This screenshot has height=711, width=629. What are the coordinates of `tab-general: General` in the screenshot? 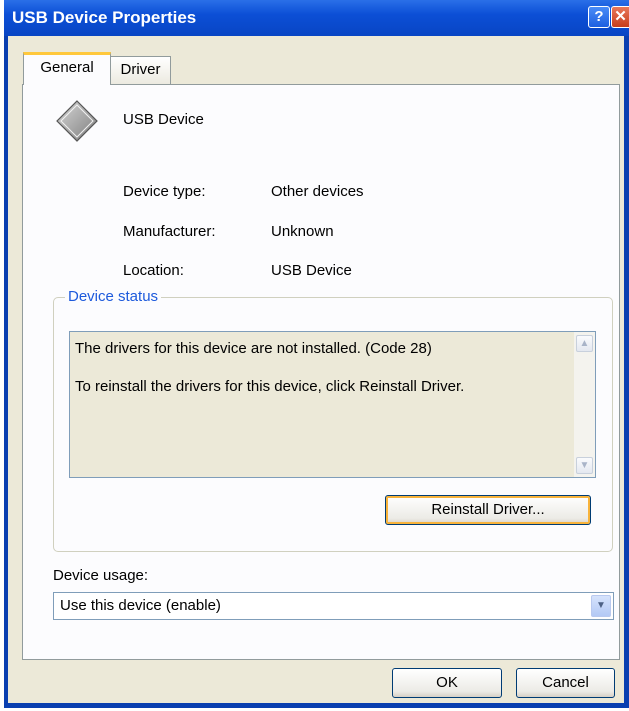 It's located at (67, 68).